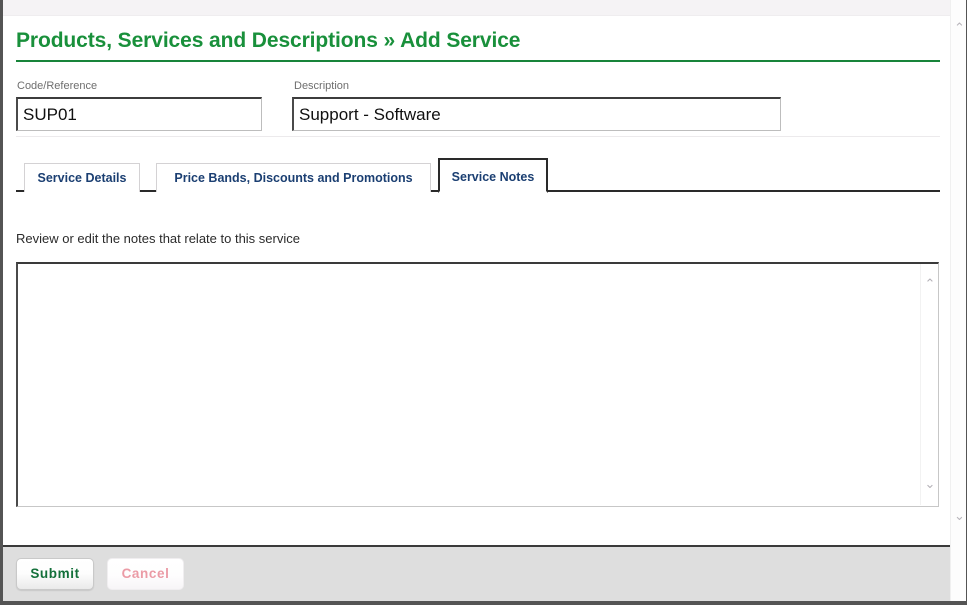  What do you see at coordinates (293, 177) in the screenshot?
I see `tab-price-bands-discounts-and-promotions: Price Bands, Discounts and Promotions` at bounding box center [293, 177].